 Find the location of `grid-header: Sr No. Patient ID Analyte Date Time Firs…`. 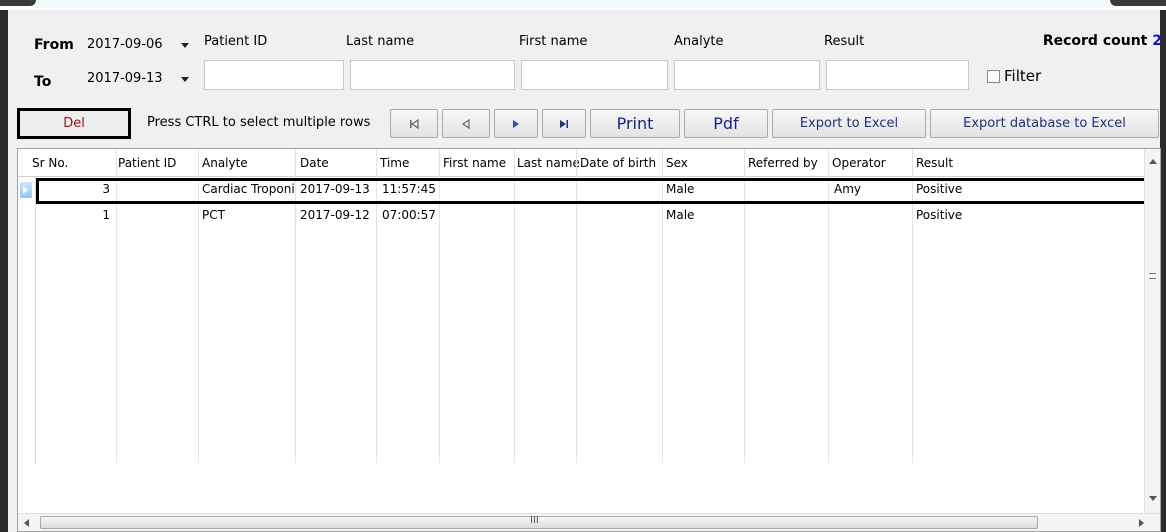

grid-header: Sr No. Patient ID Analyte Date Time Firs… is located at coordinates (582, 163).